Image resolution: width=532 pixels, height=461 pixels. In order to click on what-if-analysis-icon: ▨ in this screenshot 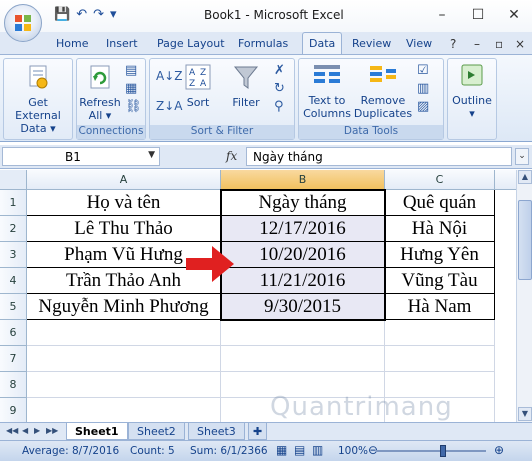, I will do `click(423, 106)`.